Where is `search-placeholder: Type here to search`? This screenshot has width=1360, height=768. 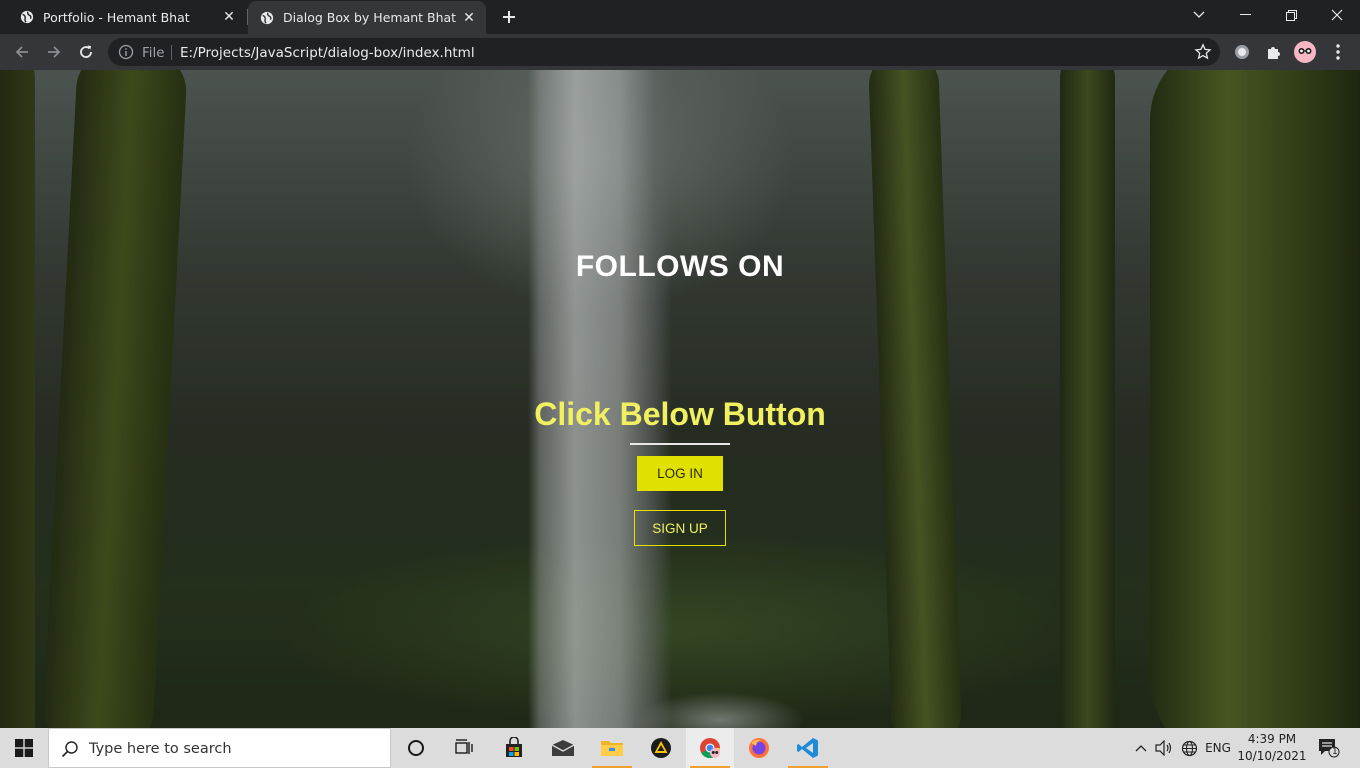
search-placeholder: Type here to search is located at coordinates (160, 749).